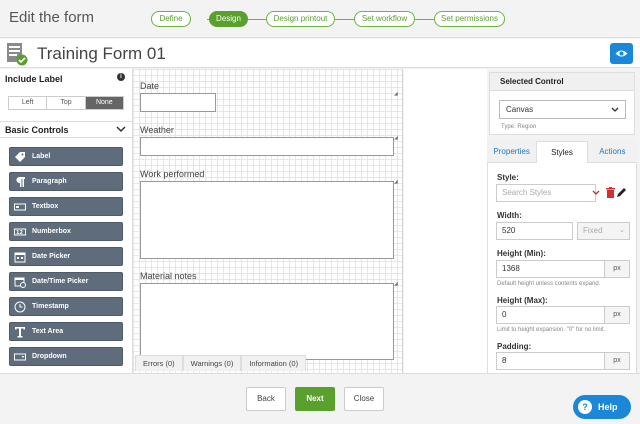 The width and height of the screenshot is (640, 424). I want to click on chevron-down-icon: ⌄, so click(622, 230).